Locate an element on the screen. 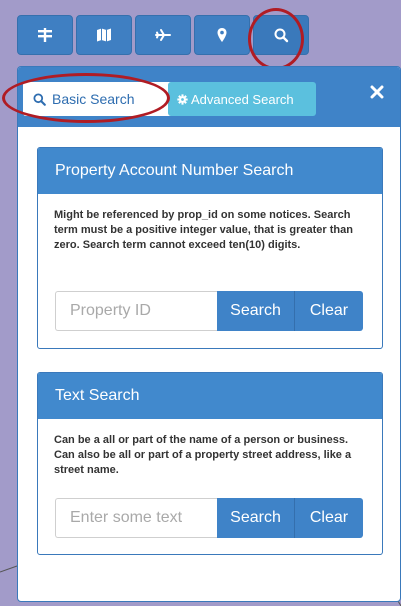  layers-icon is located at coordinates (45, 35).